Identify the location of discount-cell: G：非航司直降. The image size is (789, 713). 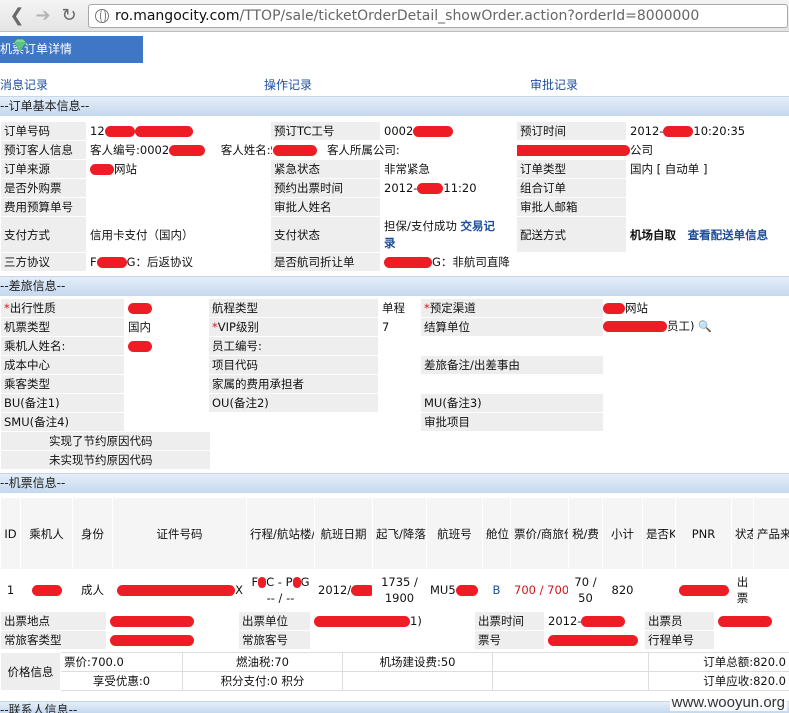
(584, 262).